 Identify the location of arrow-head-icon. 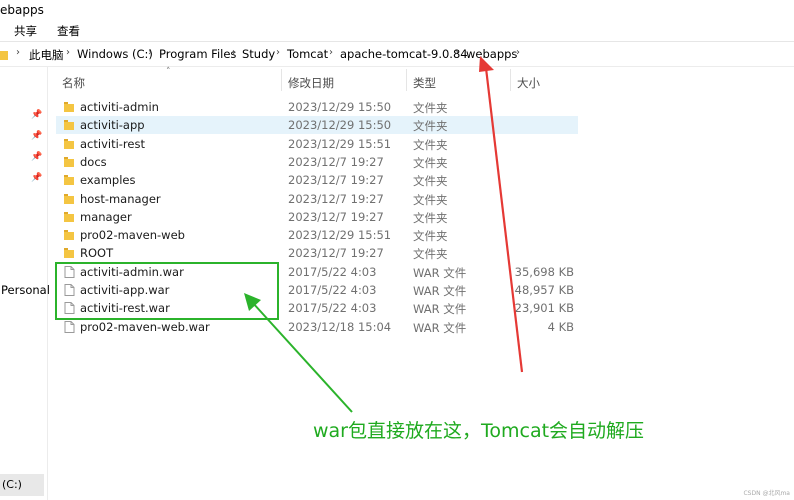
(486, 64).